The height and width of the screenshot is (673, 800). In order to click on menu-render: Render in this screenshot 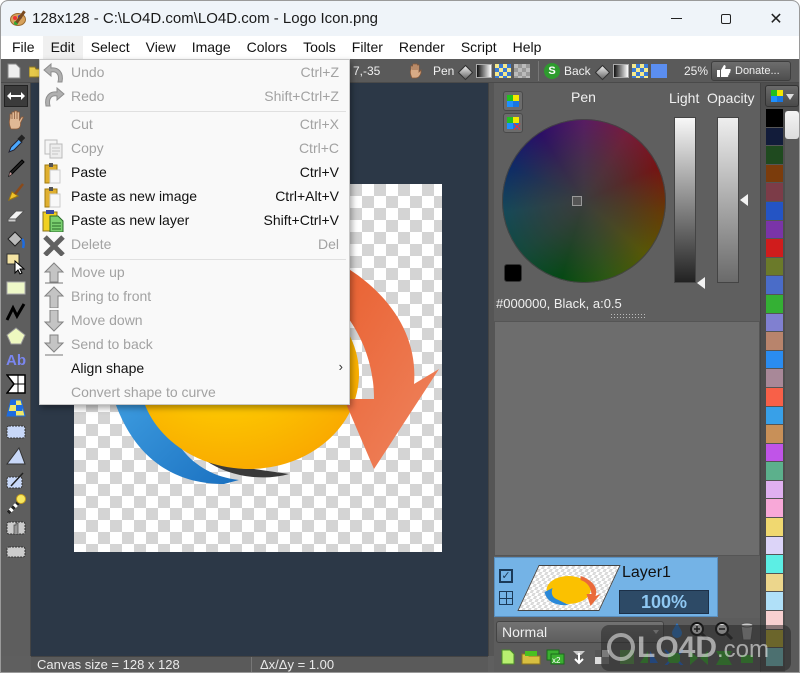, I will do `click(422, 47)`.